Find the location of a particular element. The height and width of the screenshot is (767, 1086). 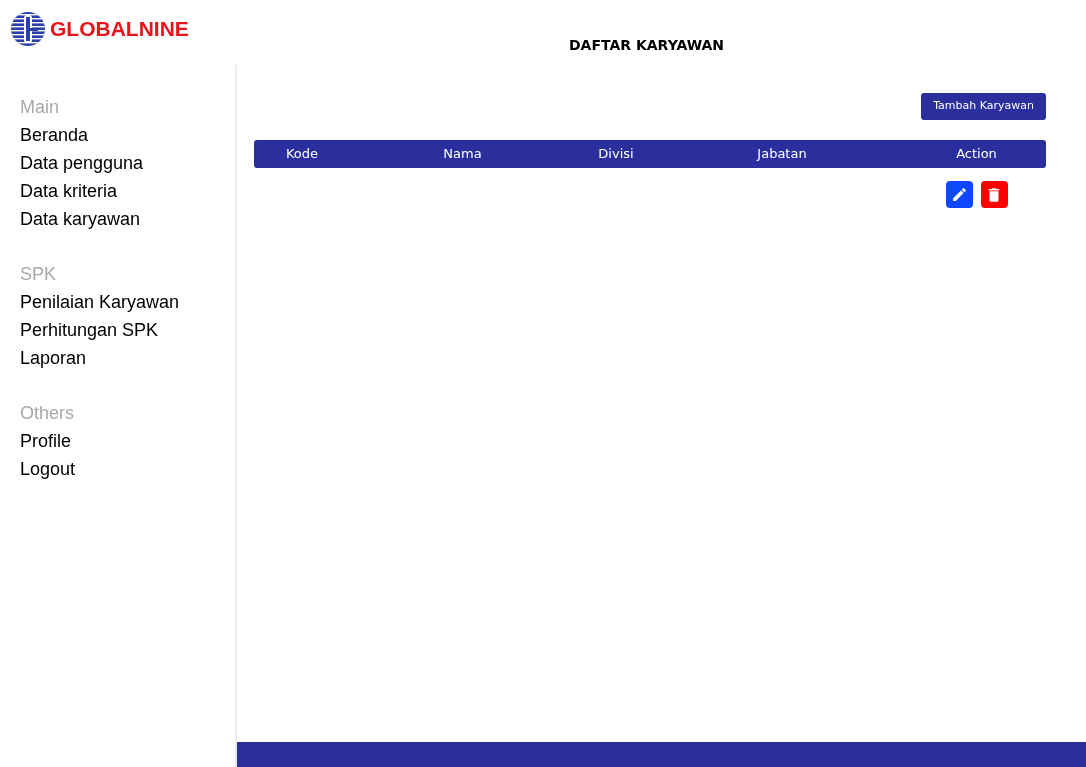

brand-name: GLOBALNINE is located at coordinates (119, 28).